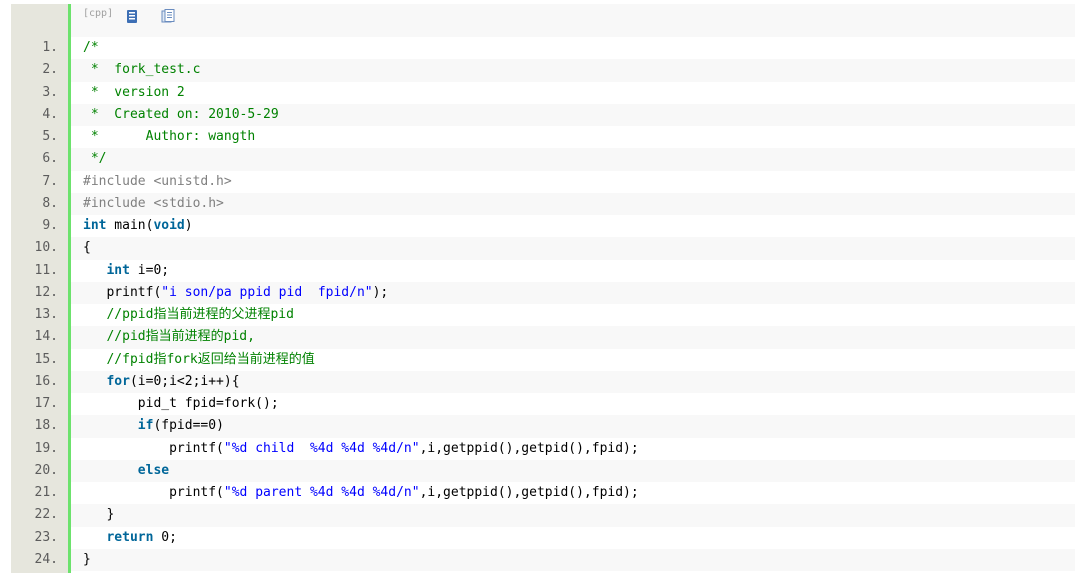  What do you see at coordinates (573, 404) in the screenshot?
I see `code-text: pid_t fpid=fork();` at bounding box center [573, 404].